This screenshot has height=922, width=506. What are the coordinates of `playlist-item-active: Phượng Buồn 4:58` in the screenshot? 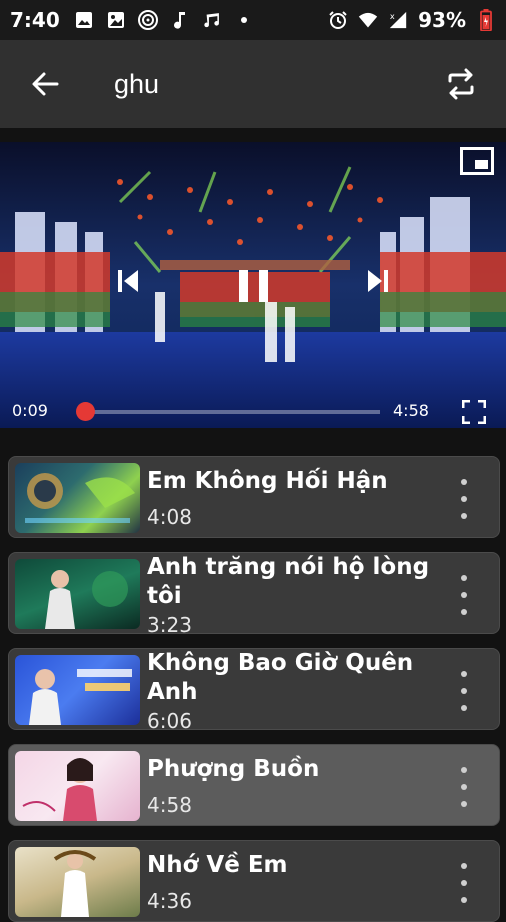 It's located at (254, 785).